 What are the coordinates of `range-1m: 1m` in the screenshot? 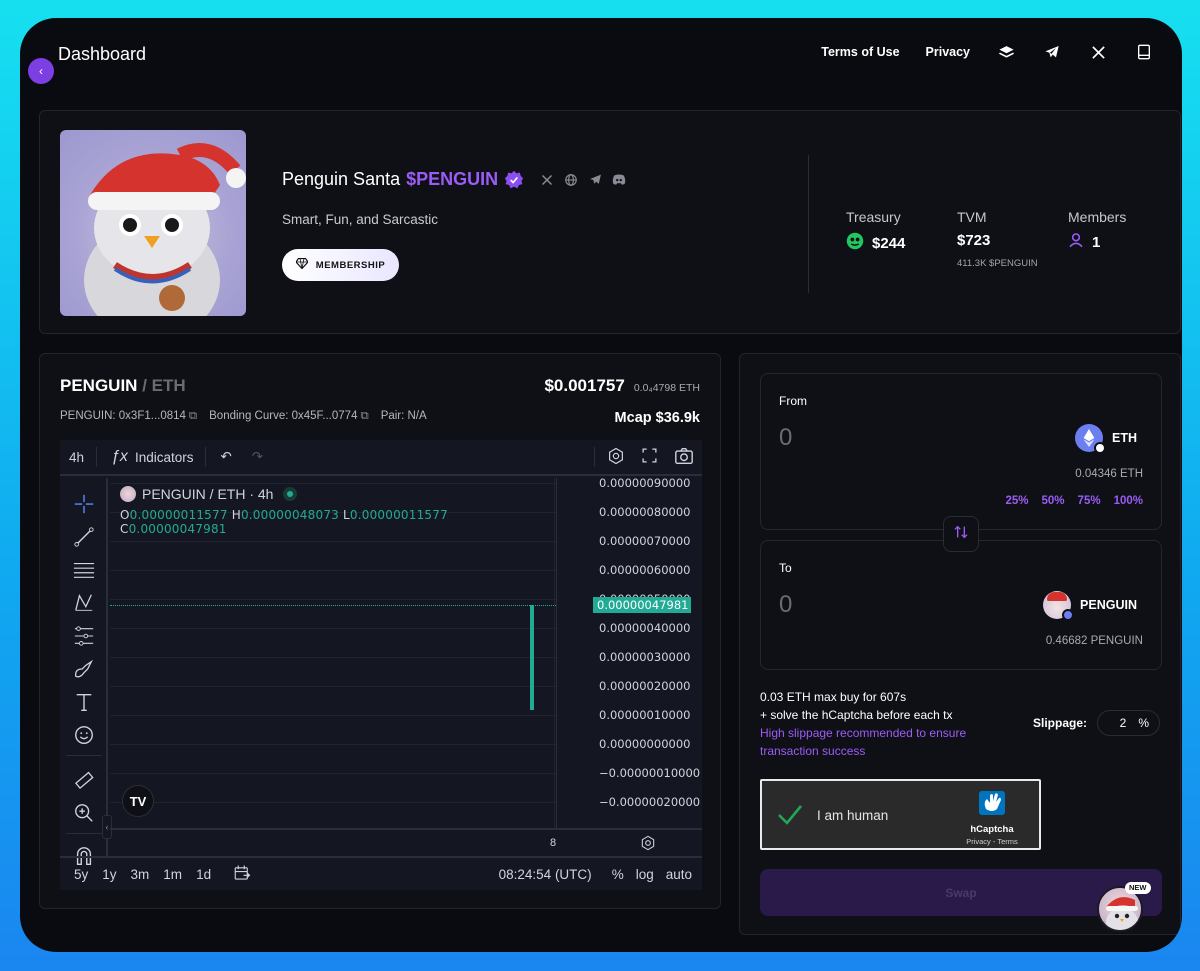 It's located at (172, 874).